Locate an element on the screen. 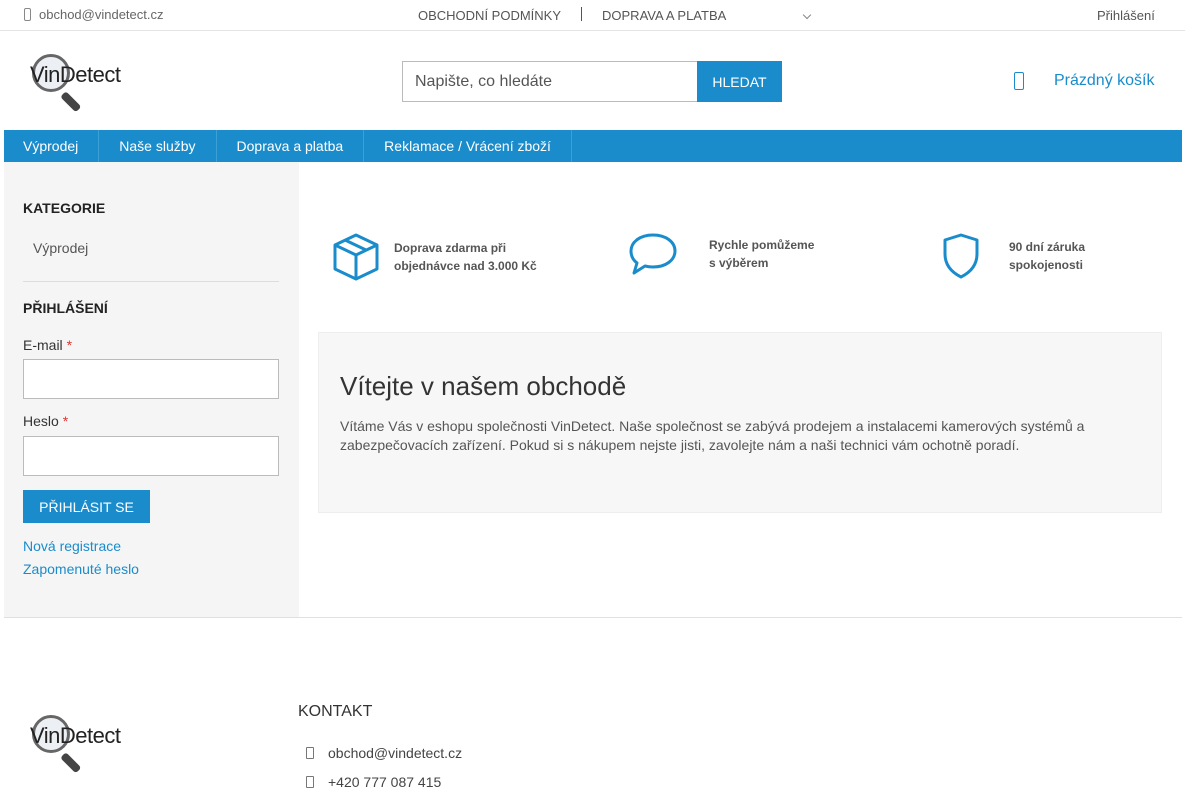 This screenshot has height=800, width=1200. footer-logo: VinDetect is located at coordinates (80, 743).